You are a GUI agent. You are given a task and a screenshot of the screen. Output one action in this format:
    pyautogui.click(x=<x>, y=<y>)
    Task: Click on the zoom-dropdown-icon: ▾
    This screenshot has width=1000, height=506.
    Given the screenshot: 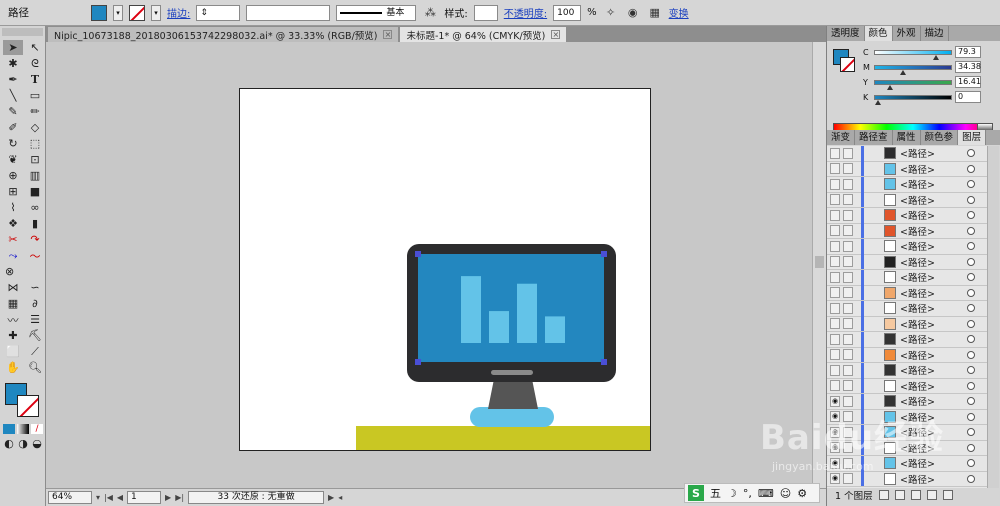 What is the action you would take?
    pyautogui.click(x=98, y=497)
    